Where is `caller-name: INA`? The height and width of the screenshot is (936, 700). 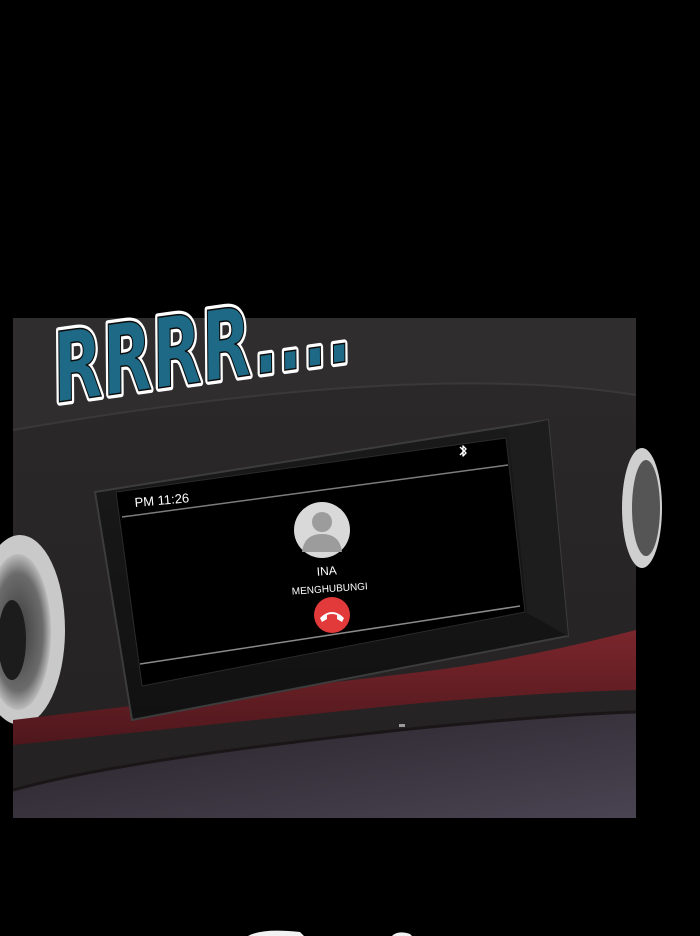
caller-name: INA is located at coordinates (326, 570).